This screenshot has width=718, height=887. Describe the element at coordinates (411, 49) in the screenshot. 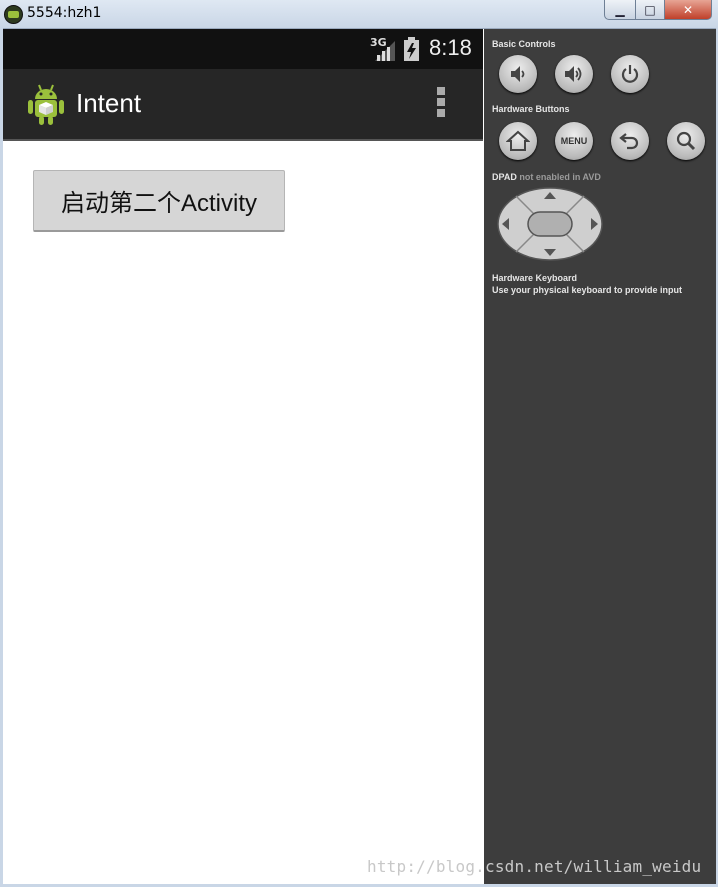

I see `battery-icon` at that location.